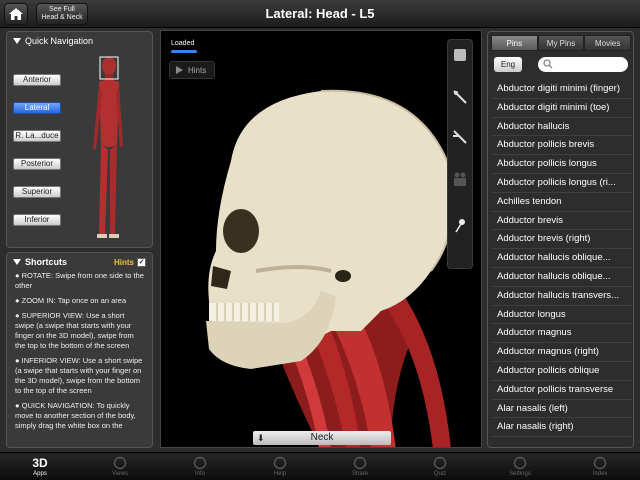  I want to click on tab-label: Settings, so click(520, 474).